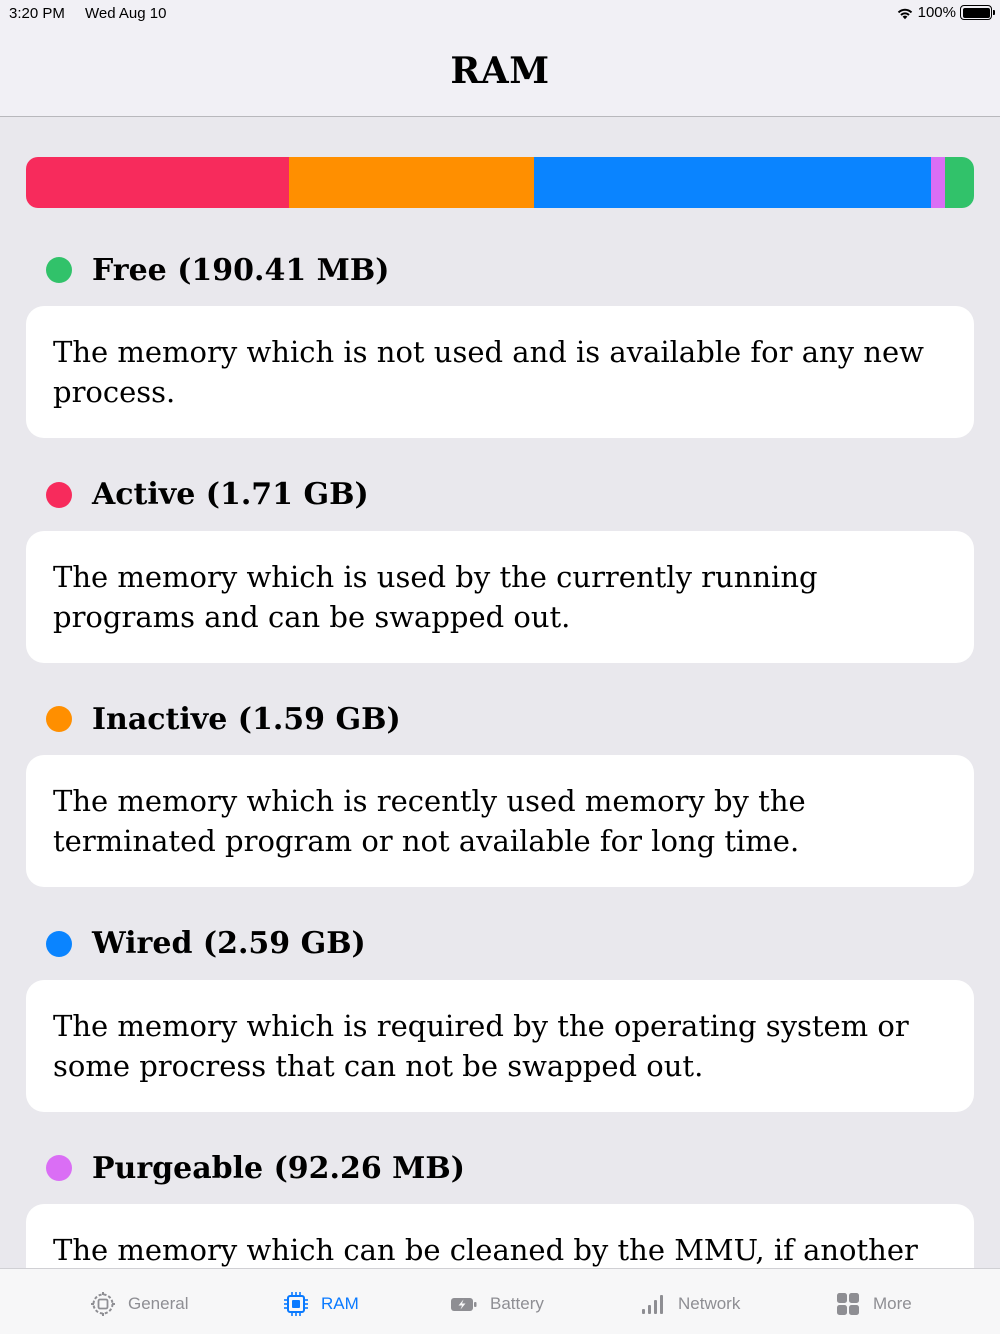 The width and height of the screenshot is (1000, 1334). I want to click on section-header: Inactive (1.59 GB), so click(223, 719).